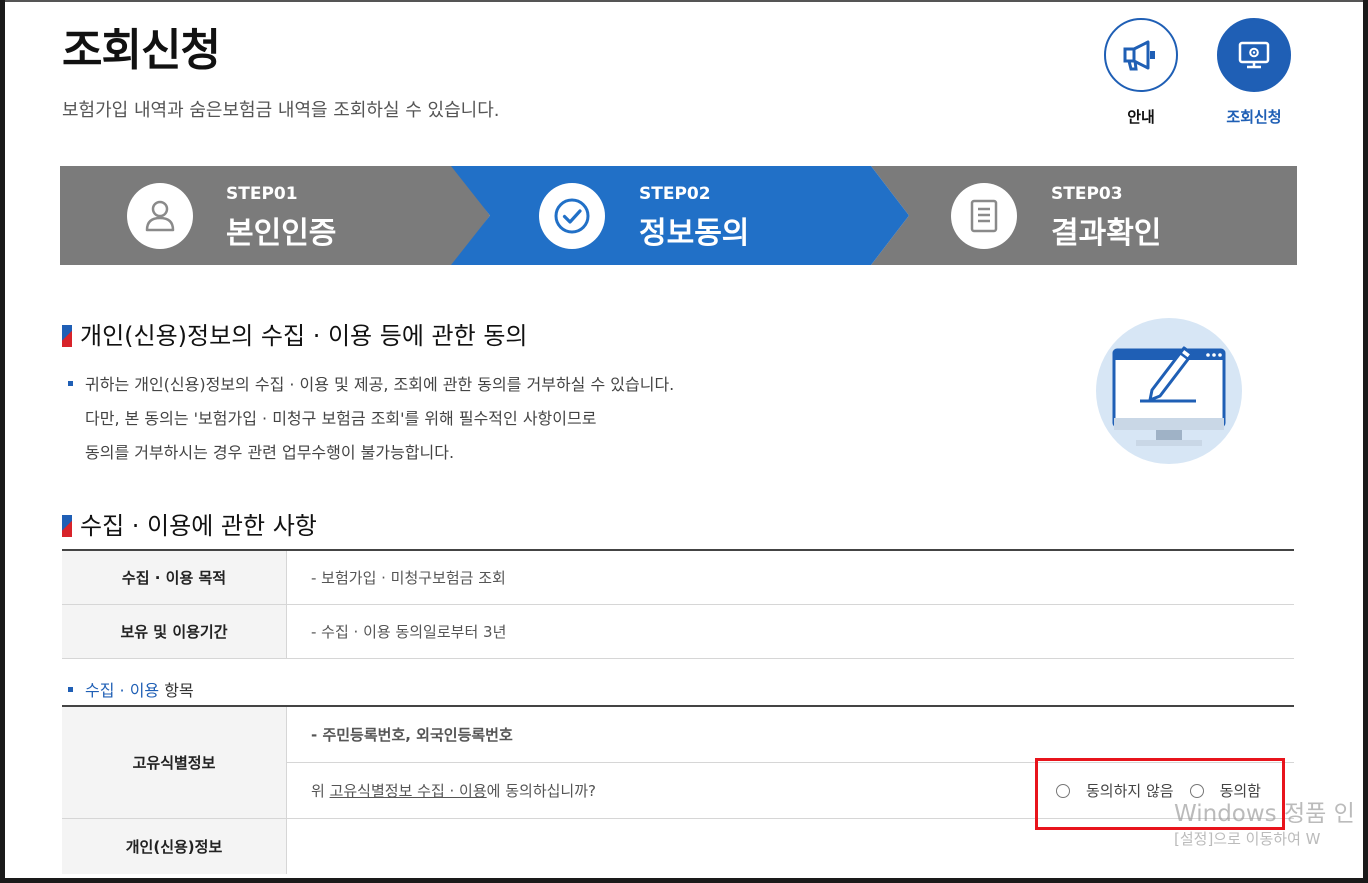 The height and width of the screenshot is (883, 1368). I want to click on inquiry-request-button: 조회신청, so click(1254, 72).